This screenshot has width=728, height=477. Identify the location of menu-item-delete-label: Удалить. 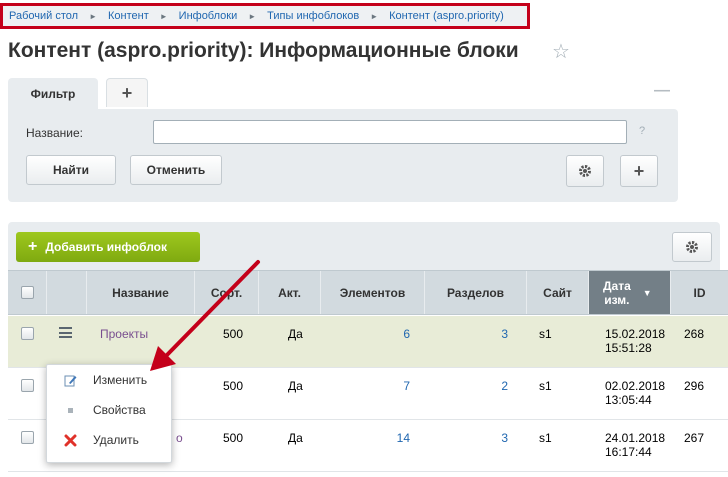
(116, 440).